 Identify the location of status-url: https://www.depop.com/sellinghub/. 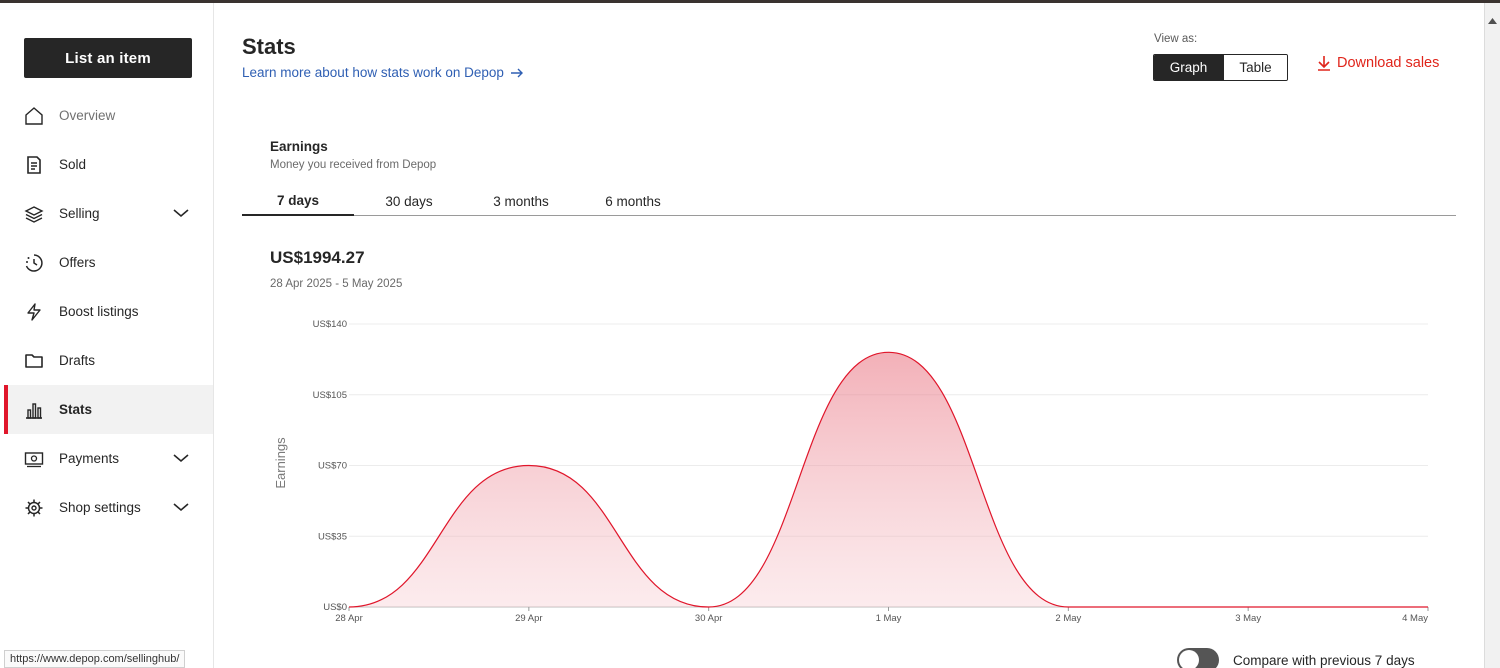
(95, 659).